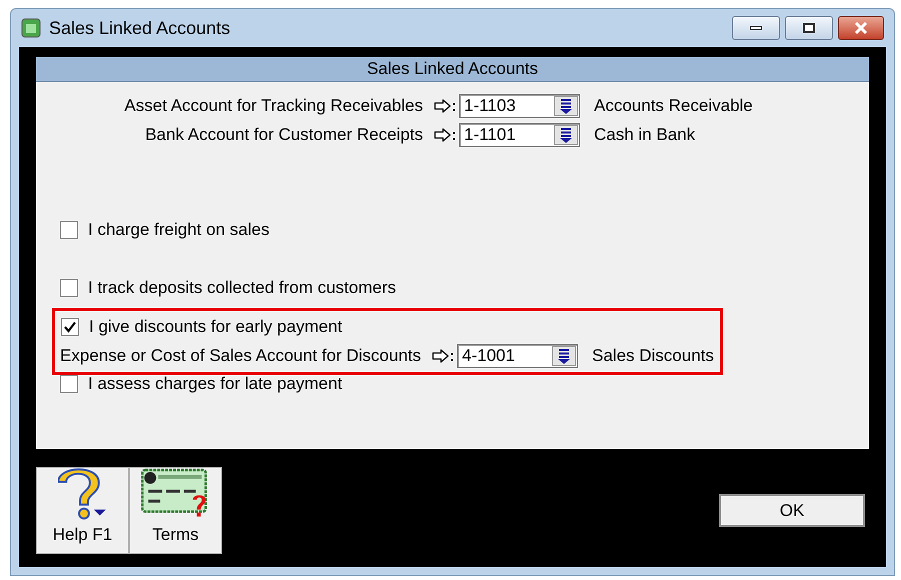 The image size is (901, 580). What do you see at coordinates (175, 510) in the screenshot?
I see `toolbar-button: Terms` at bounding box center [175, 510].